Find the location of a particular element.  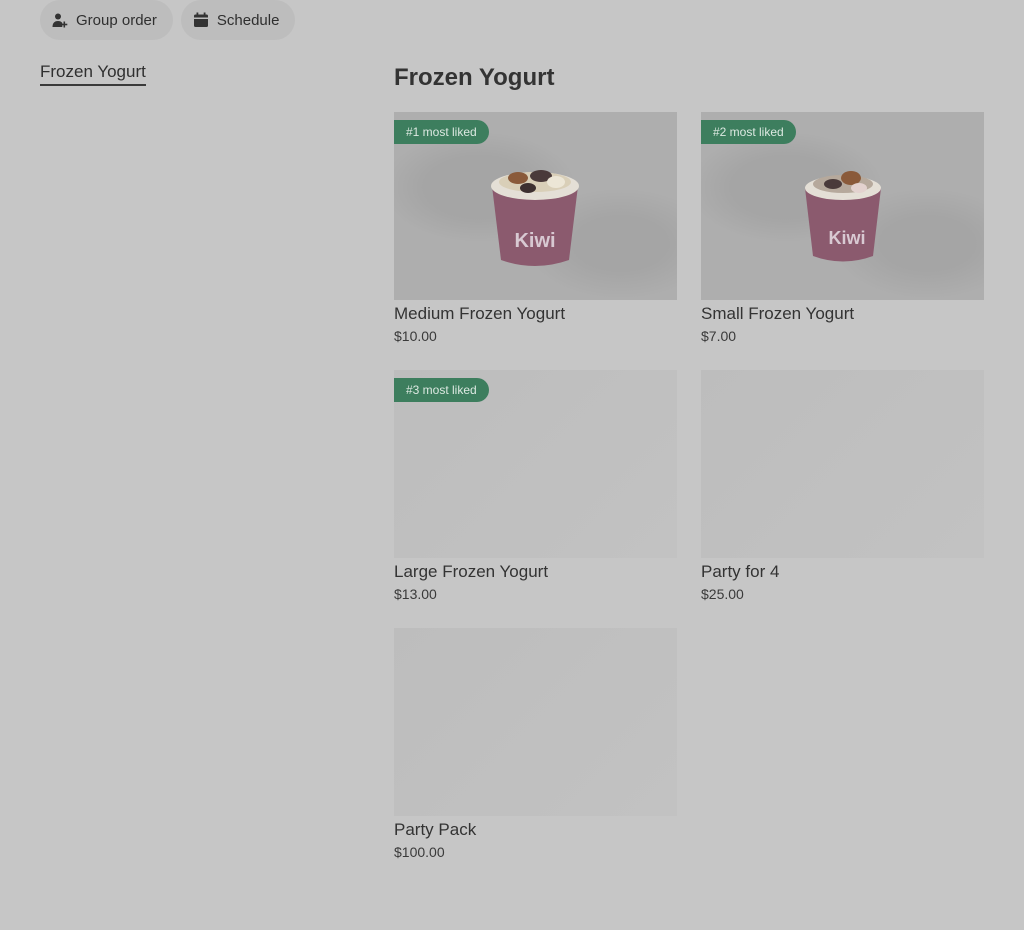

item-name: Medium Frozen Yogurt is located at coordinates (480, 313).